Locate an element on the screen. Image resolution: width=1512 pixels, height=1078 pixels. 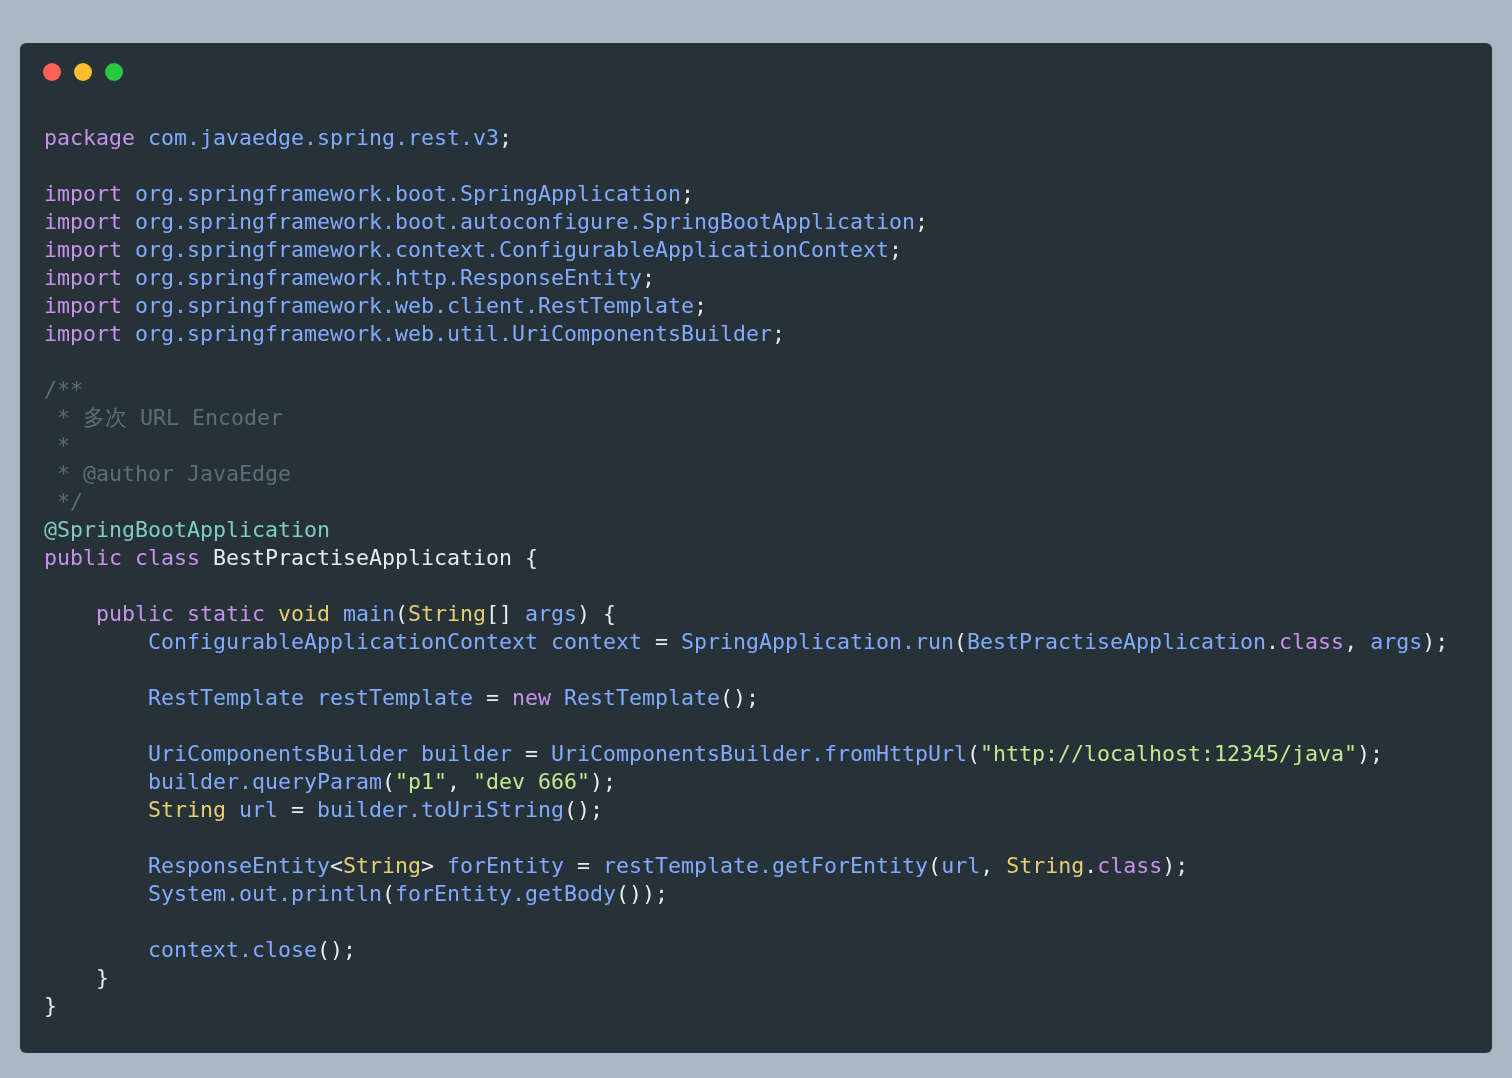
code-line: import org.springframework.http.ResponseEntity; is located at coordinates (350, 277).